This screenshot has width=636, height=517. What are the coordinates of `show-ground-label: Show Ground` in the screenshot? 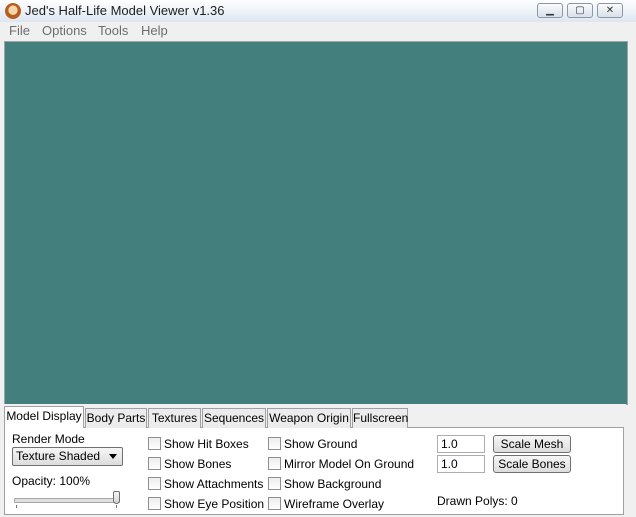 It's located at (321, 444).